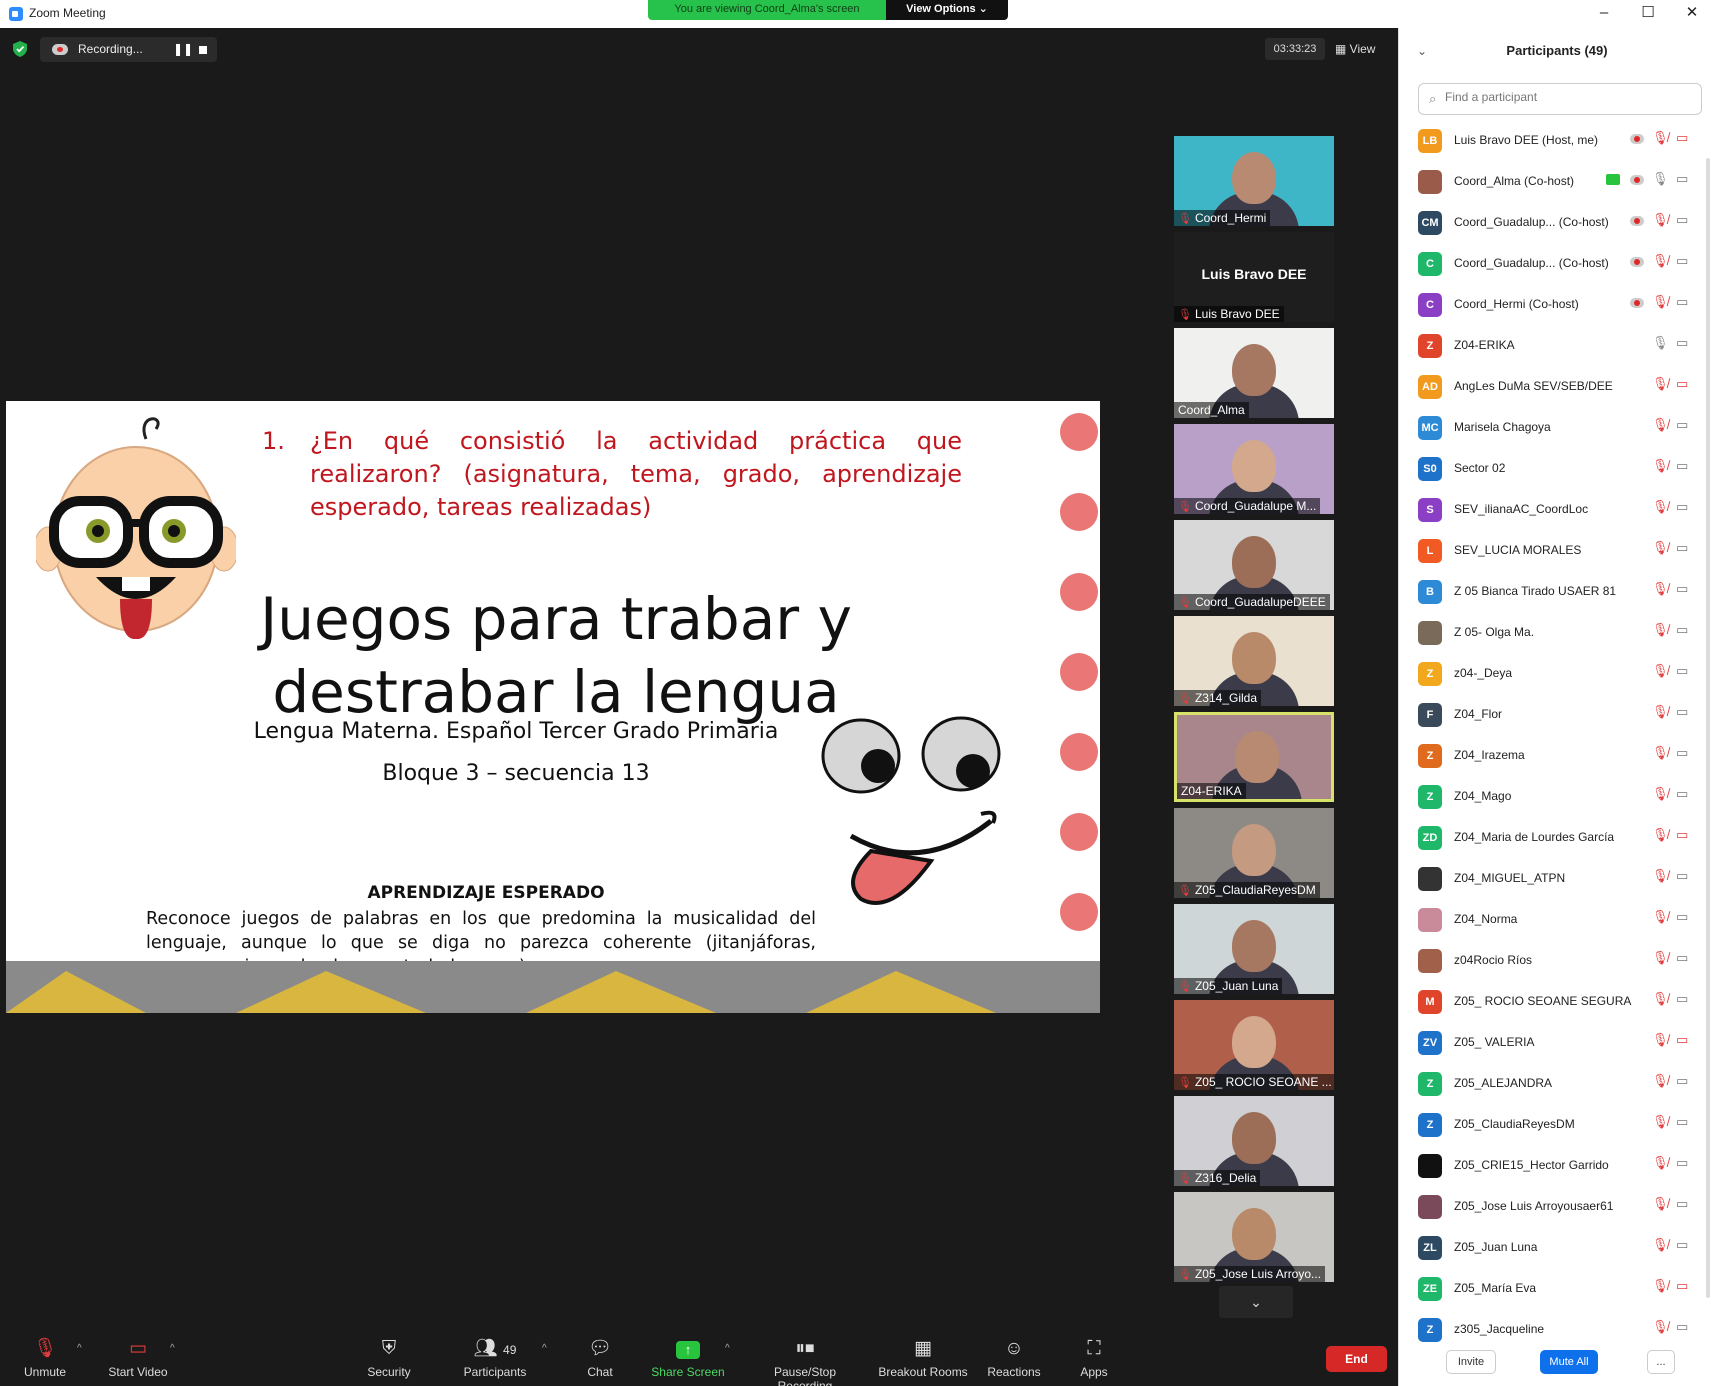 This screenshot has height=1386, width=1714. What do you see at coordinates (1430, 1002) in the screenshot?
I see `participant-avatar: M` at bounding box center [1430, 1002].